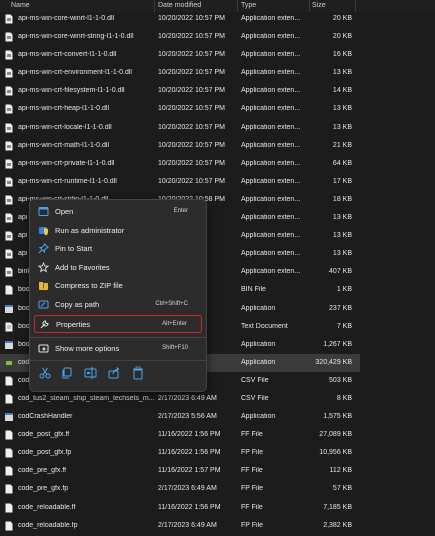  What do you see at coordinates (253, 290) in the screenshot?
I see `file-type: BIN File` at bounding box center [253, 290].